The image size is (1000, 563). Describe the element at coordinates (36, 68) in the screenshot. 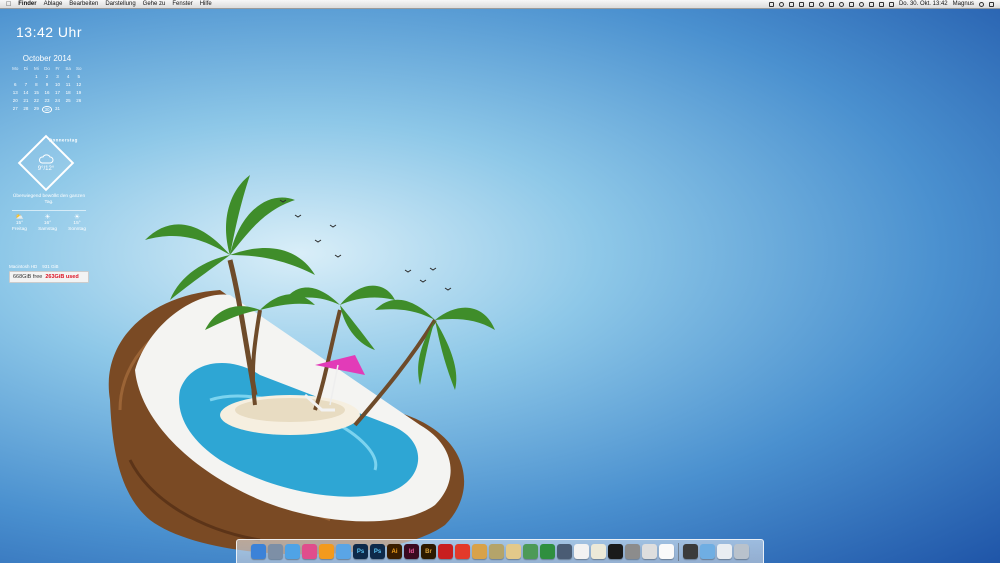

I see `calendar-weekday: Mi` at that location.